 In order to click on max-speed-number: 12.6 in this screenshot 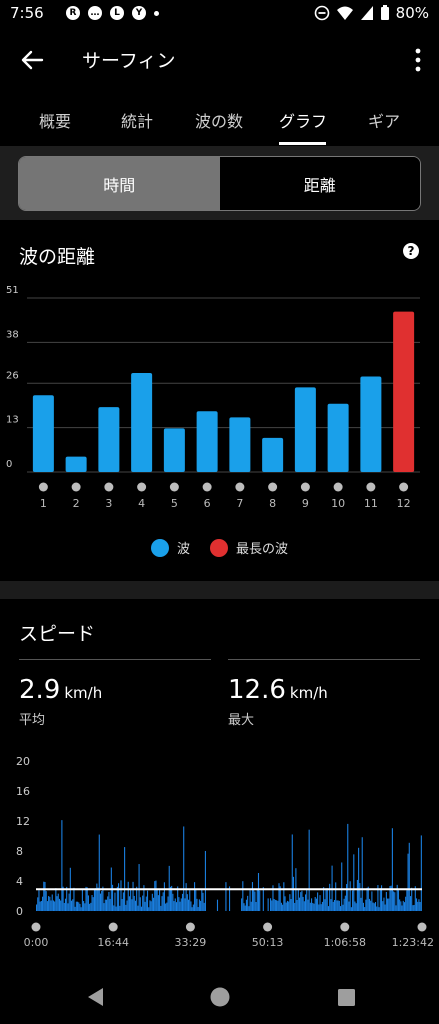, I will do `click(257, 690)`.